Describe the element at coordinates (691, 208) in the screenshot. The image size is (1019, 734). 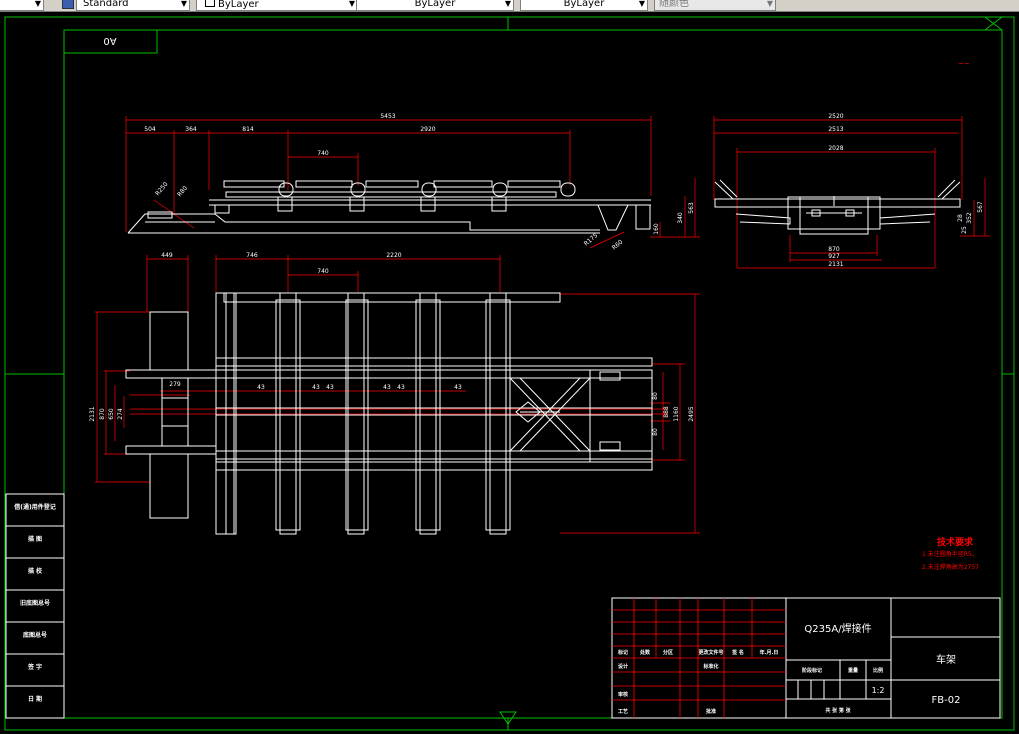
I see `dim-563: 563` at that location.